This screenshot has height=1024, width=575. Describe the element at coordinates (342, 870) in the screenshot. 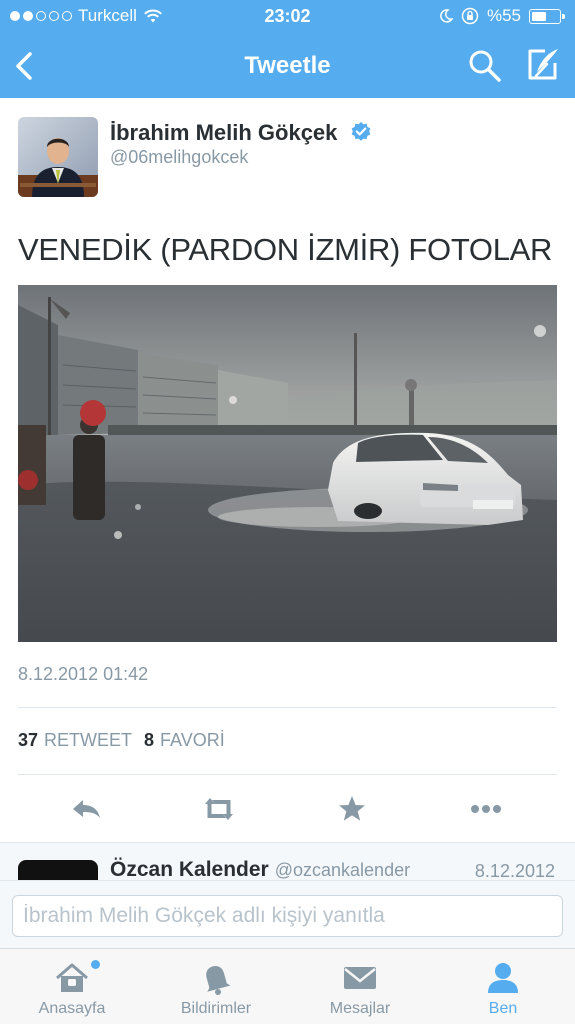

I see `reply-author-handle: @ozcankalender` at that location.